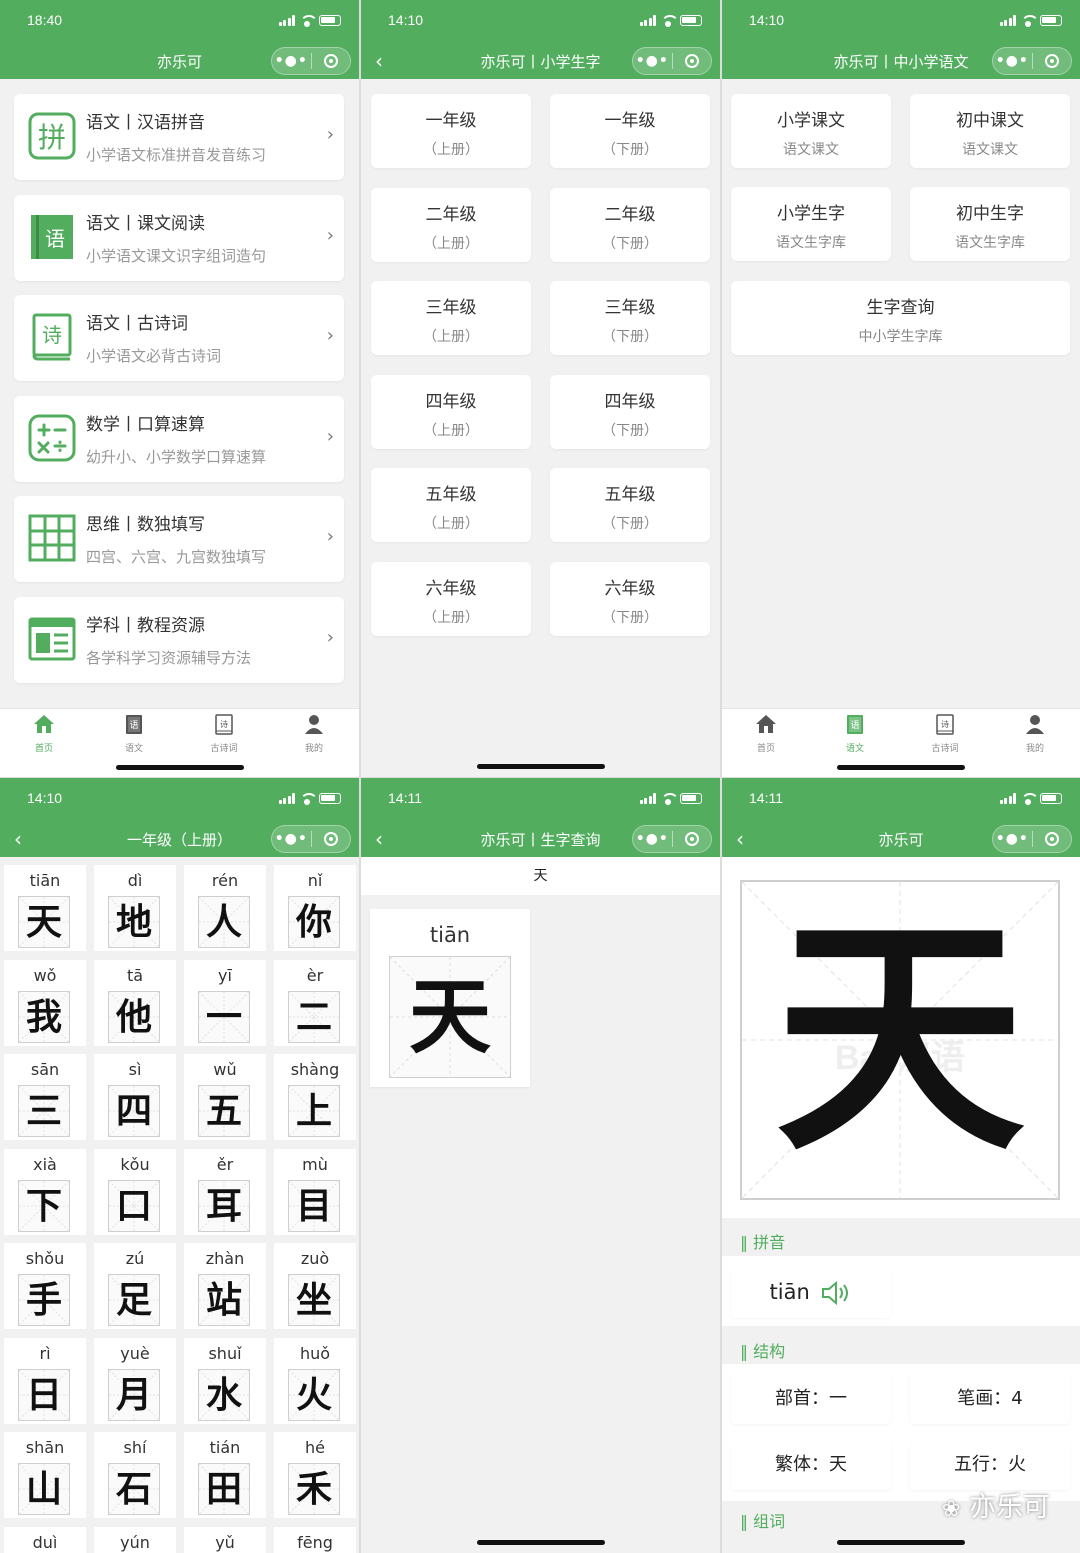  Describe the element at coordinates (179, 639) in the screenshot. I see `menu-card-6: 学科丨教程资源 各学科学习资源辅导方法 ›` at that location.